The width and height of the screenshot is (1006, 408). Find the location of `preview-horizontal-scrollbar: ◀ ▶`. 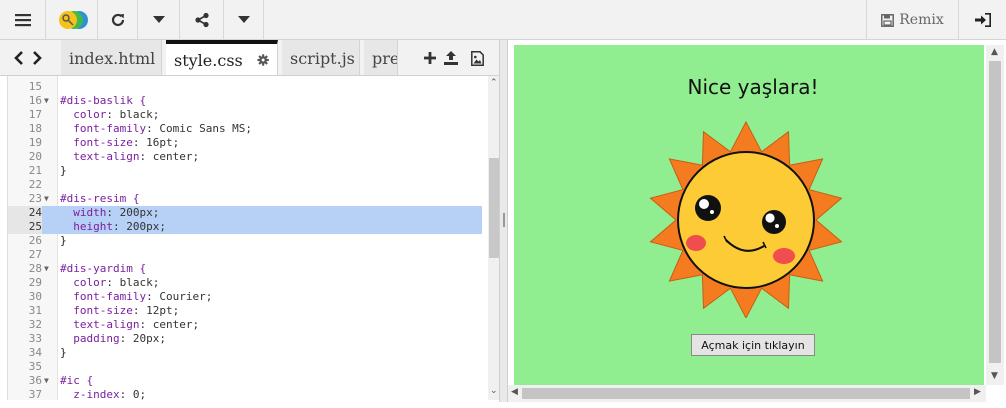

preview-horizontal-scrollbar: ◀ ▶ is located at coordinates (747, 393).